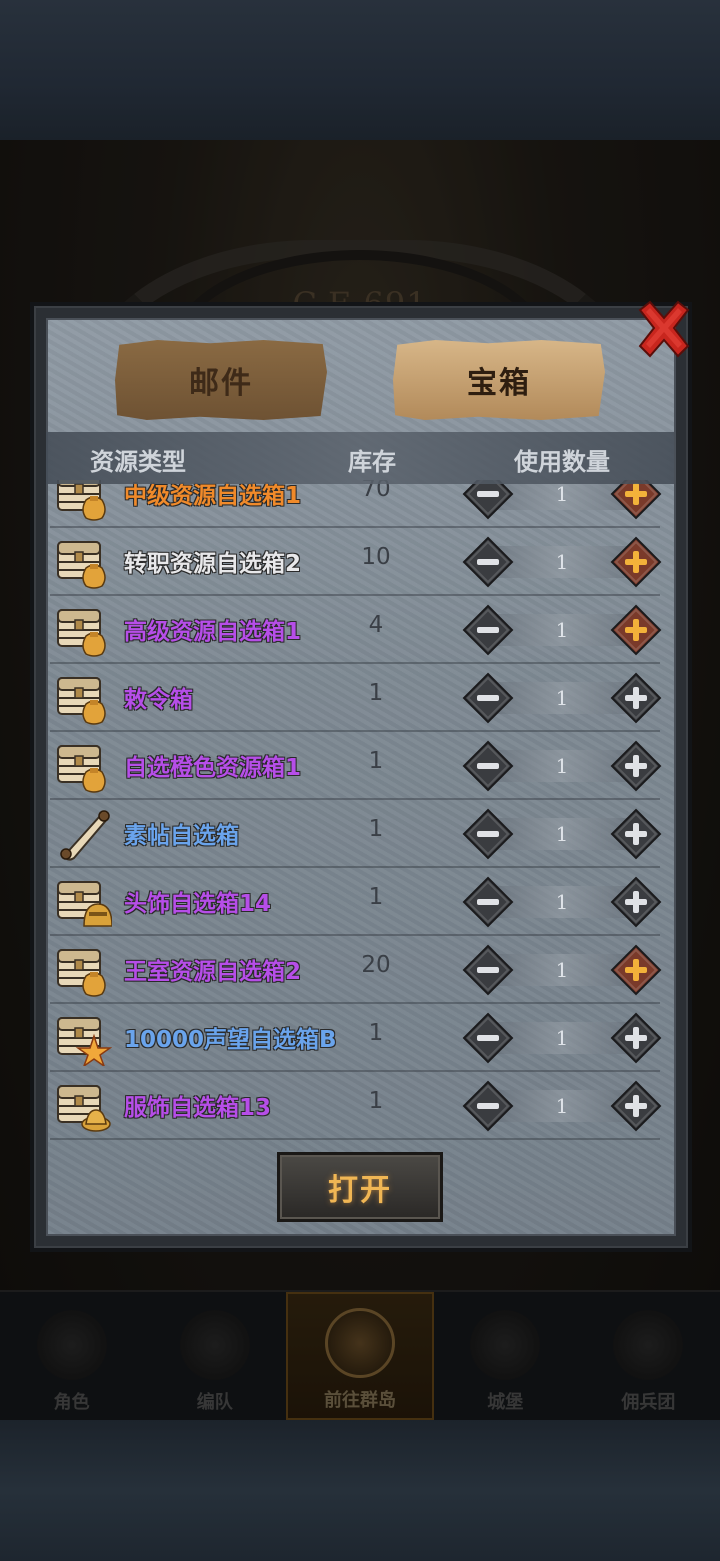 This screenshot has height=1561, width=720. I want to click on item-name: 敕令箱, so click(158, 700).